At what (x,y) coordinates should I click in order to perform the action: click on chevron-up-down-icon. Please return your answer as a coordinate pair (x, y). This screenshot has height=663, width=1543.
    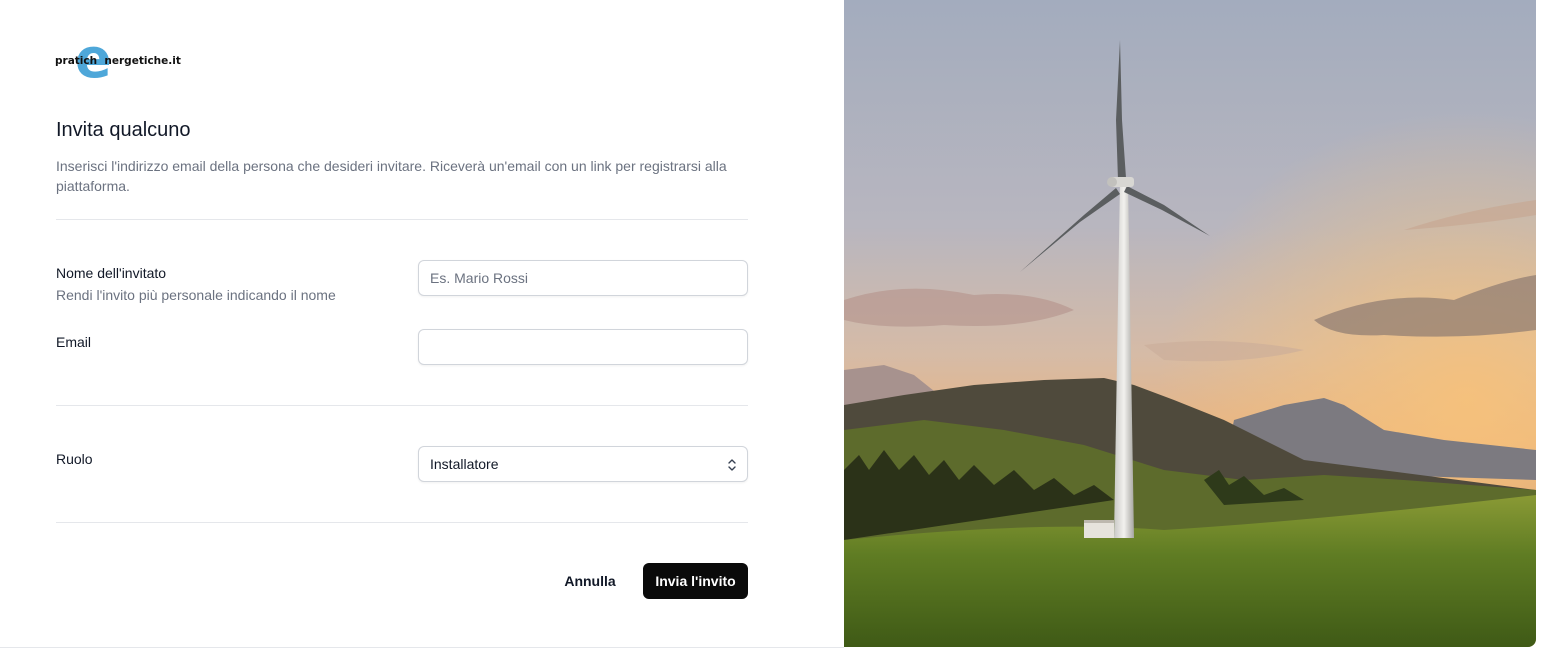
    Looking at the image, I should click on (732, 465).